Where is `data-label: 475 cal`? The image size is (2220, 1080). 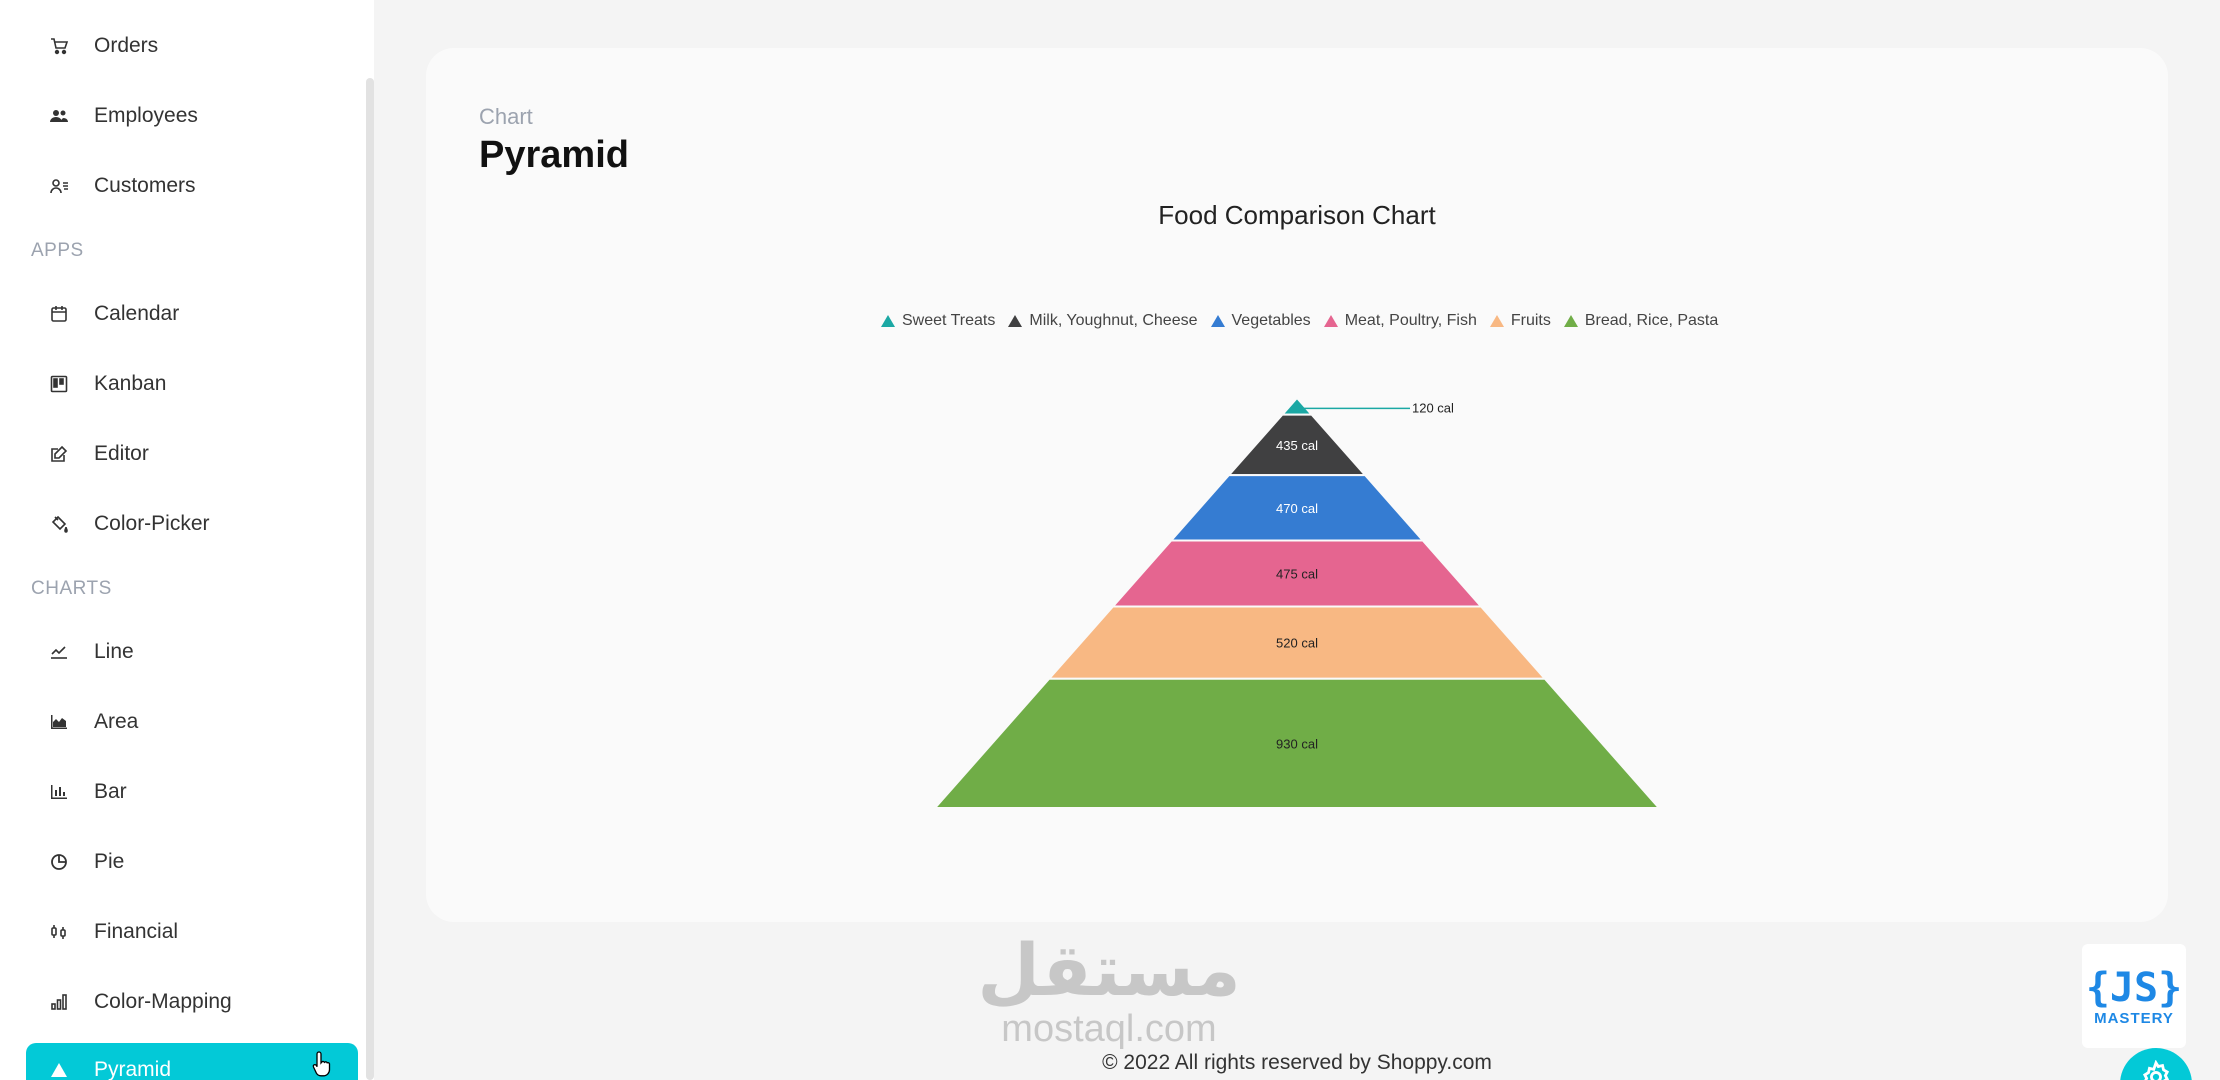
data-label: 475 cal is located at coordinates (1297, 573).